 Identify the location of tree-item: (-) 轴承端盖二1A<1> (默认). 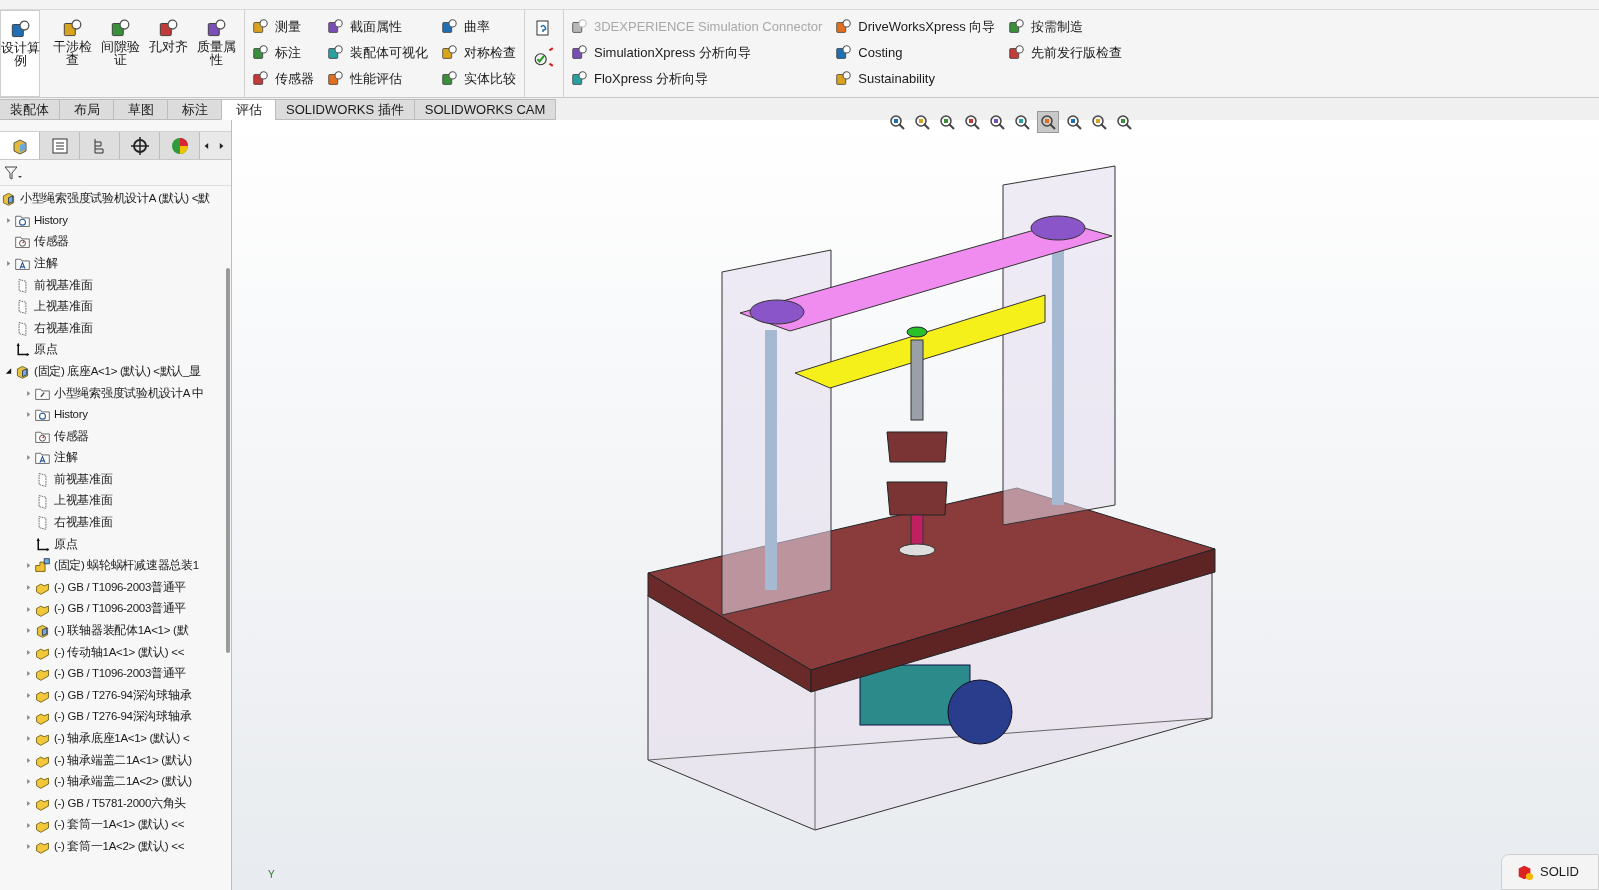
(112, 760).